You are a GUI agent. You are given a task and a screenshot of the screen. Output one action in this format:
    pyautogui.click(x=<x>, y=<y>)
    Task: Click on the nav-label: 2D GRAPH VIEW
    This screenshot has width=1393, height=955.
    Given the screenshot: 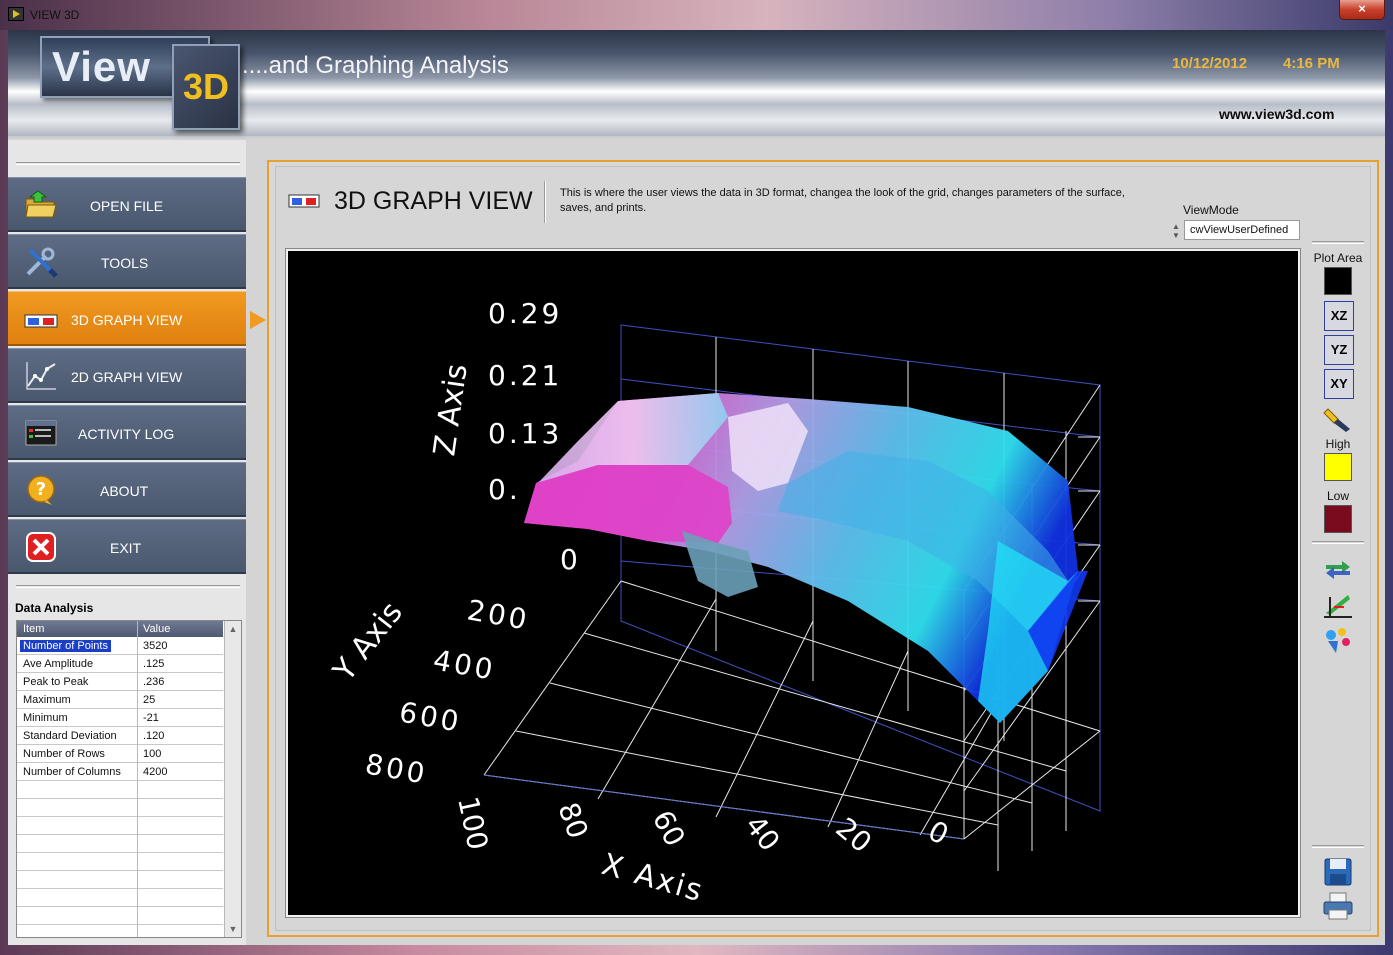 What is the action you would take?
    pyautogui.click(x=127, y=377)
    